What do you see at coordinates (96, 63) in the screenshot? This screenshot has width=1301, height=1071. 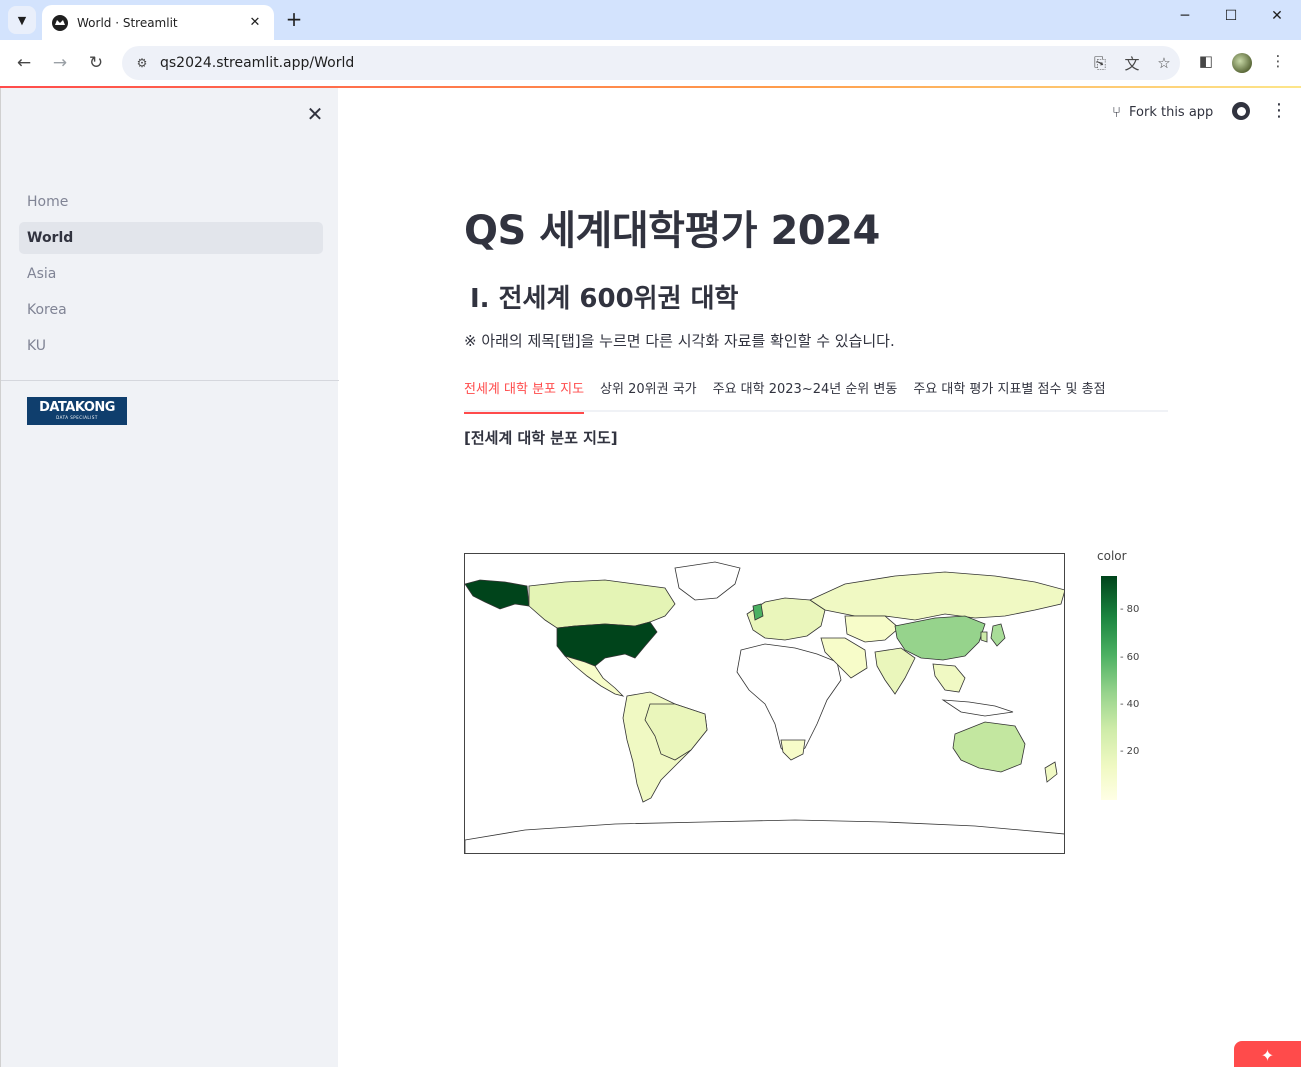 I see `reload-icon: ↻` at bounding box center [96, 63].